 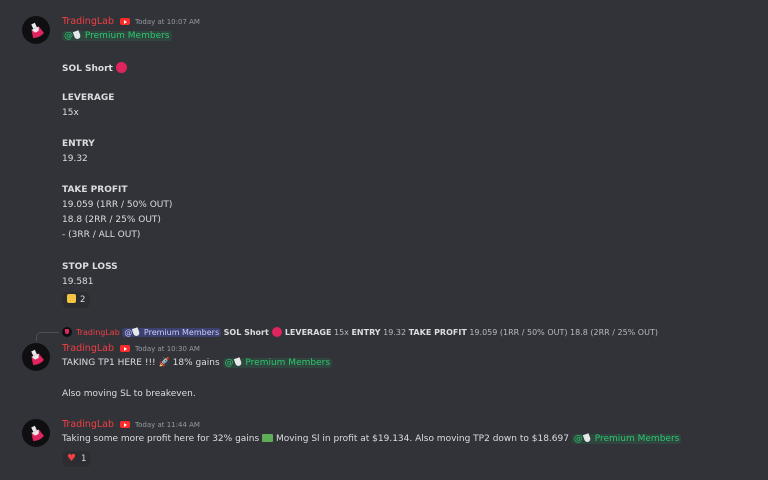 What do you see at coordinates (94, 68) in the screenshot?
I see `trade-title: SOL Short` at bounding box center [94, 68].